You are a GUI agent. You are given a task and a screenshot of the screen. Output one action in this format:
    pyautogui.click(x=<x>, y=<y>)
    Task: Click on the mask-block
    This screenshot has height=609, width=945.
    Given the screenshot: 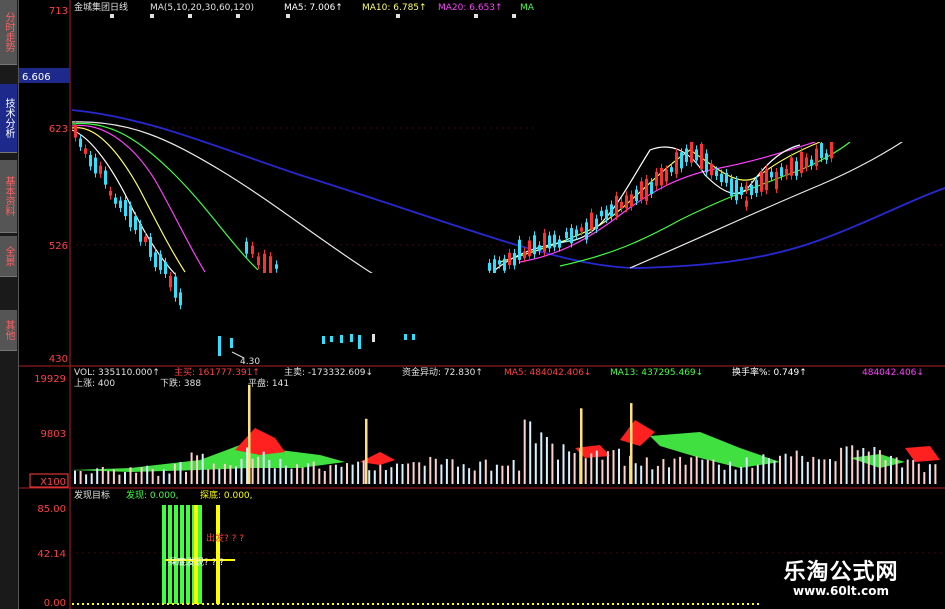 What is the action you would take?
    pyautogui.click(x=739, y=71)
    